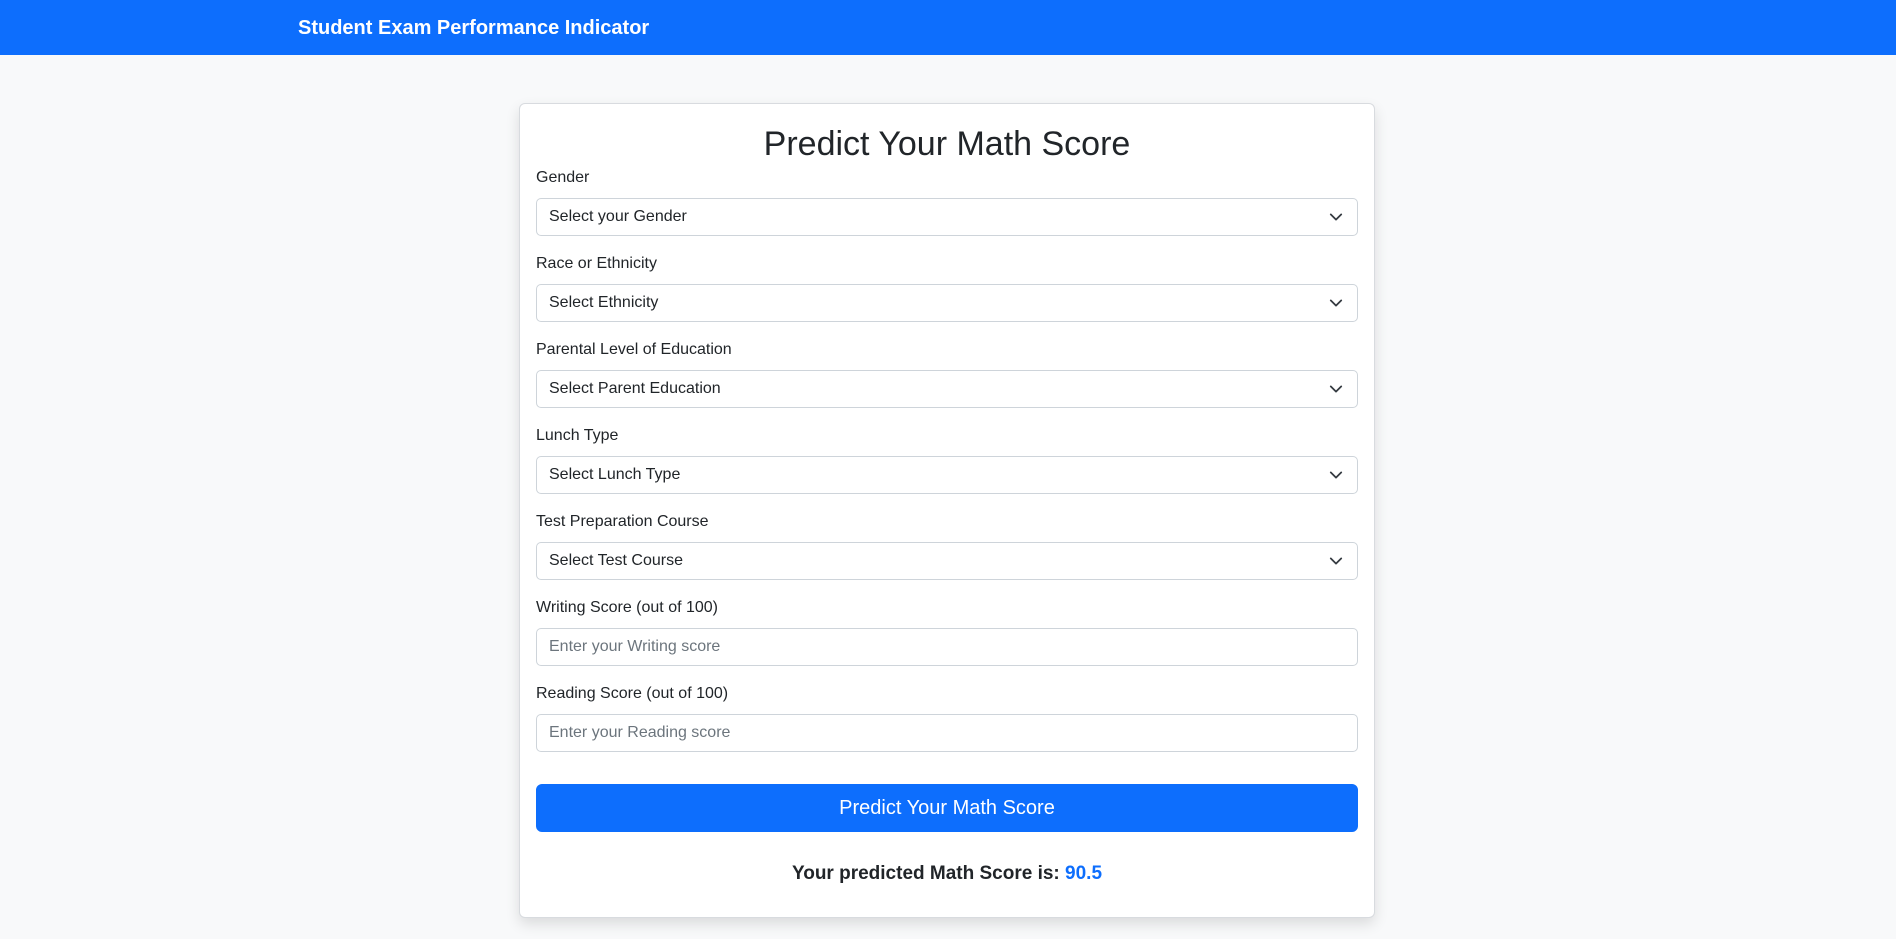 The image size is (1896, 939). I want to click on writing-score-field: Writing Score (out of 100), so click(947, 632).